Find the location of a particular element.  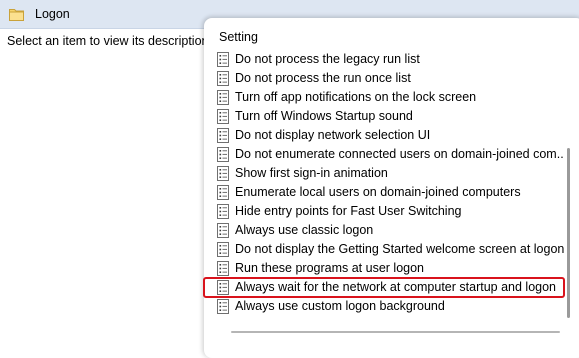

list-item-label: Always use custom logon background is located at coordinates (340, 306).